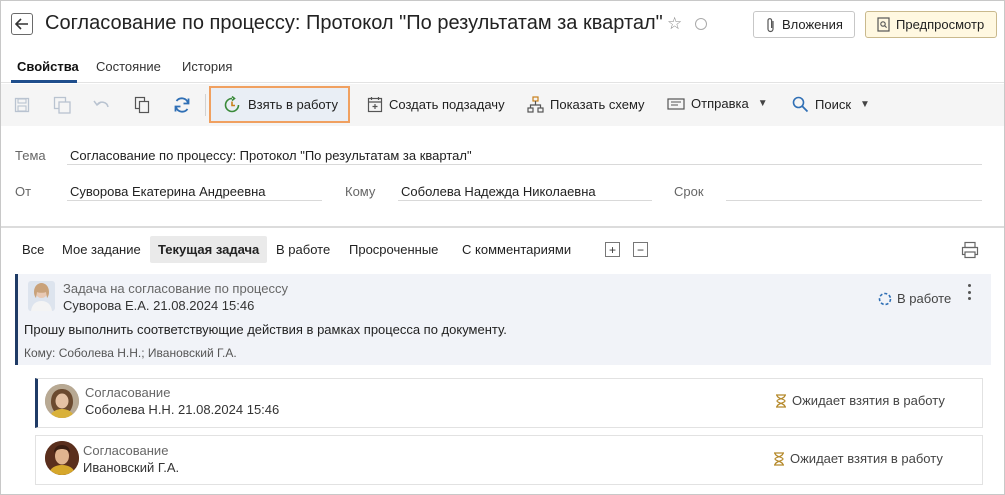  Describe the element at coordinates (924, 298) in the screenshot. I see `status-label: В работе` at that location.